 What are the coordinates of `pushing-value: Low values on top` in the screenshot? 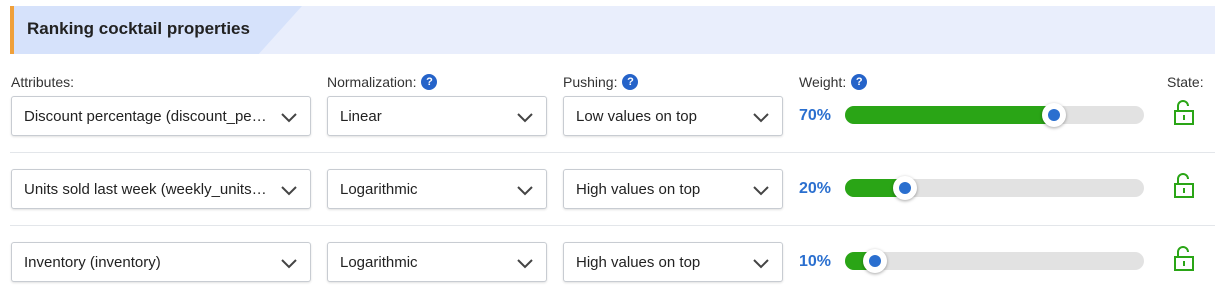 It's located at (636, 116).